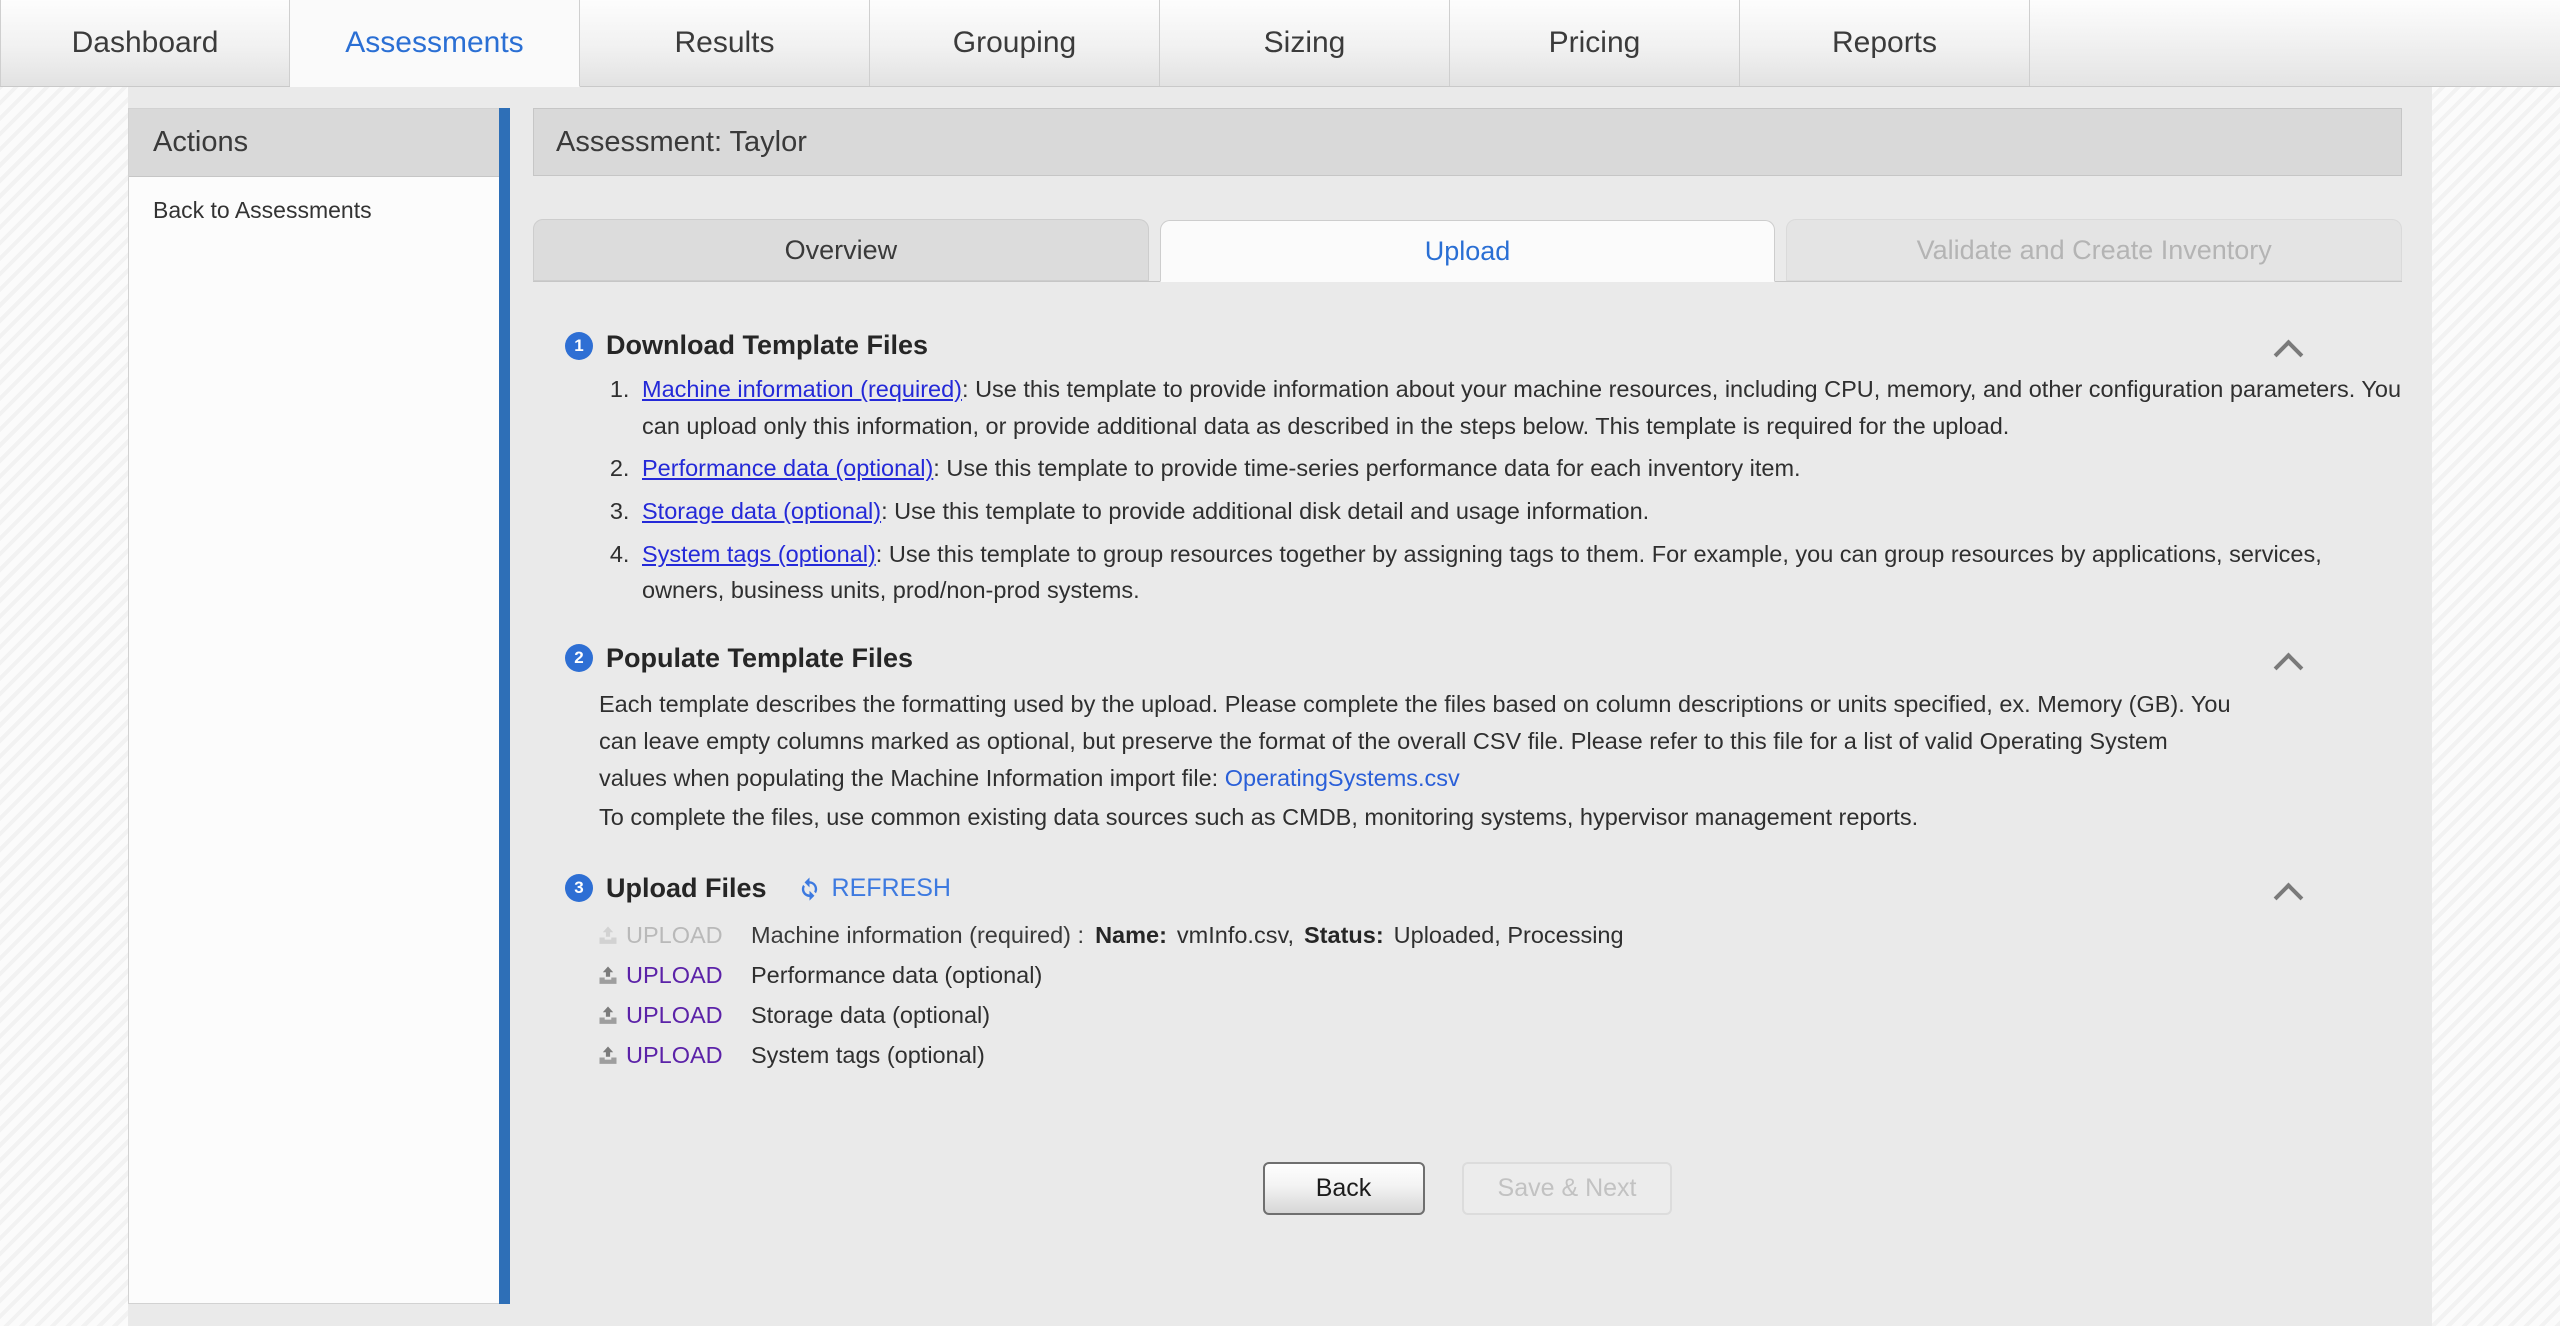 This screenshot has width=2560, height=1326. Describe the element at coordinates (802, 389) in the screenshot. I see `template-link-machine-information: Machine information (required)` at that location.